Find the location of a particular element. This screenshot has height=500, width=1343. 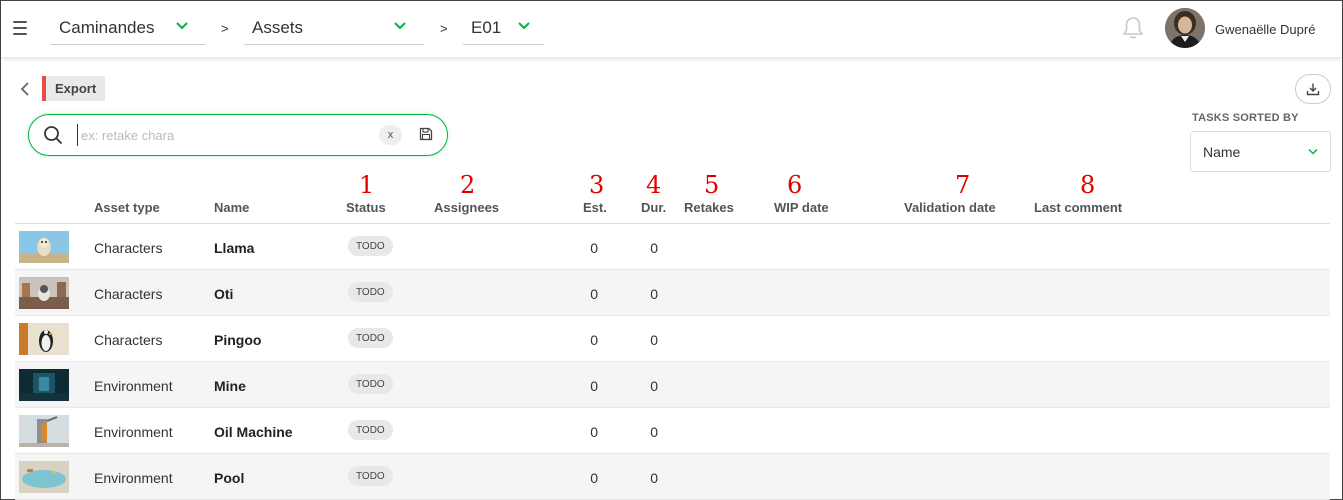

episode-select-label: E01 is located at coordinates (486, 27).